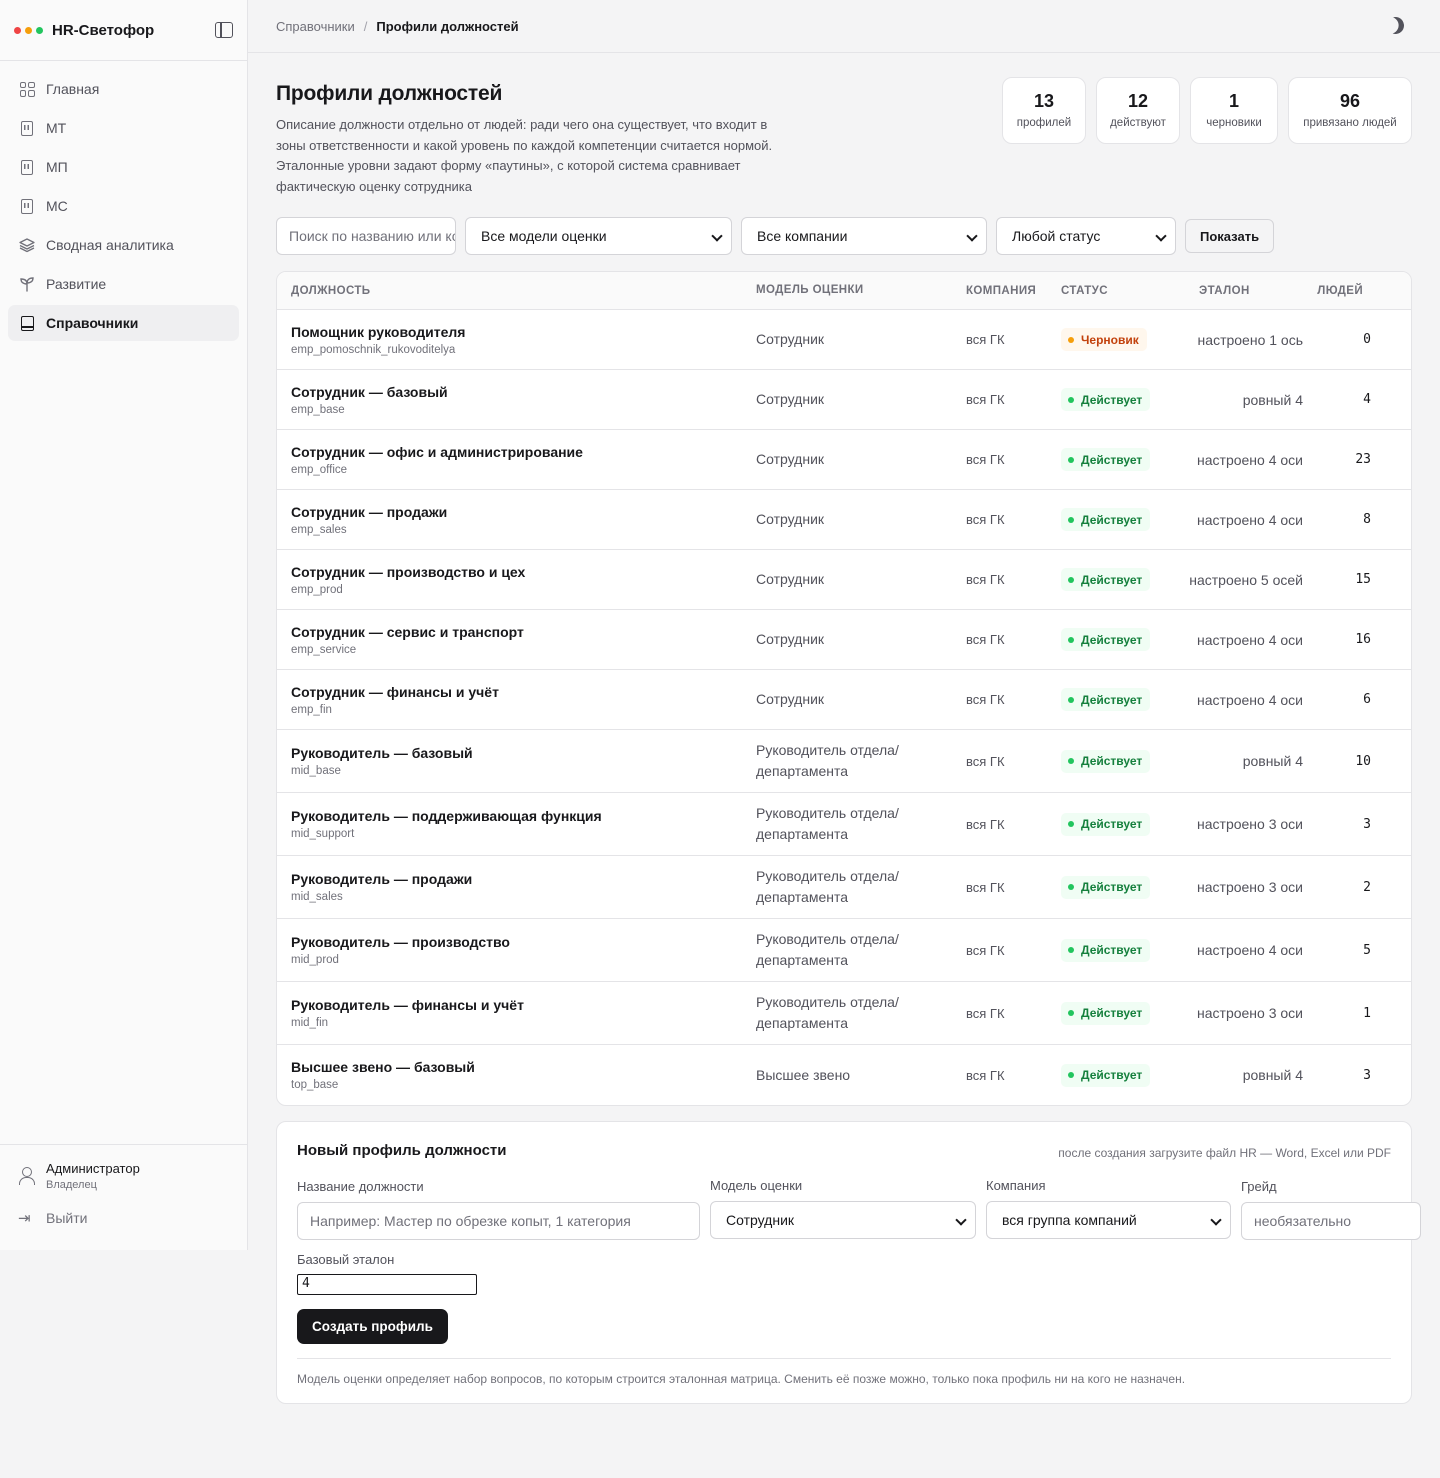 The image size is (1440, 1478). Describe the element at coordinates (523, 816) in the screenshot. I see `position-name: Руководитель — поддерживающая функция` at that location.